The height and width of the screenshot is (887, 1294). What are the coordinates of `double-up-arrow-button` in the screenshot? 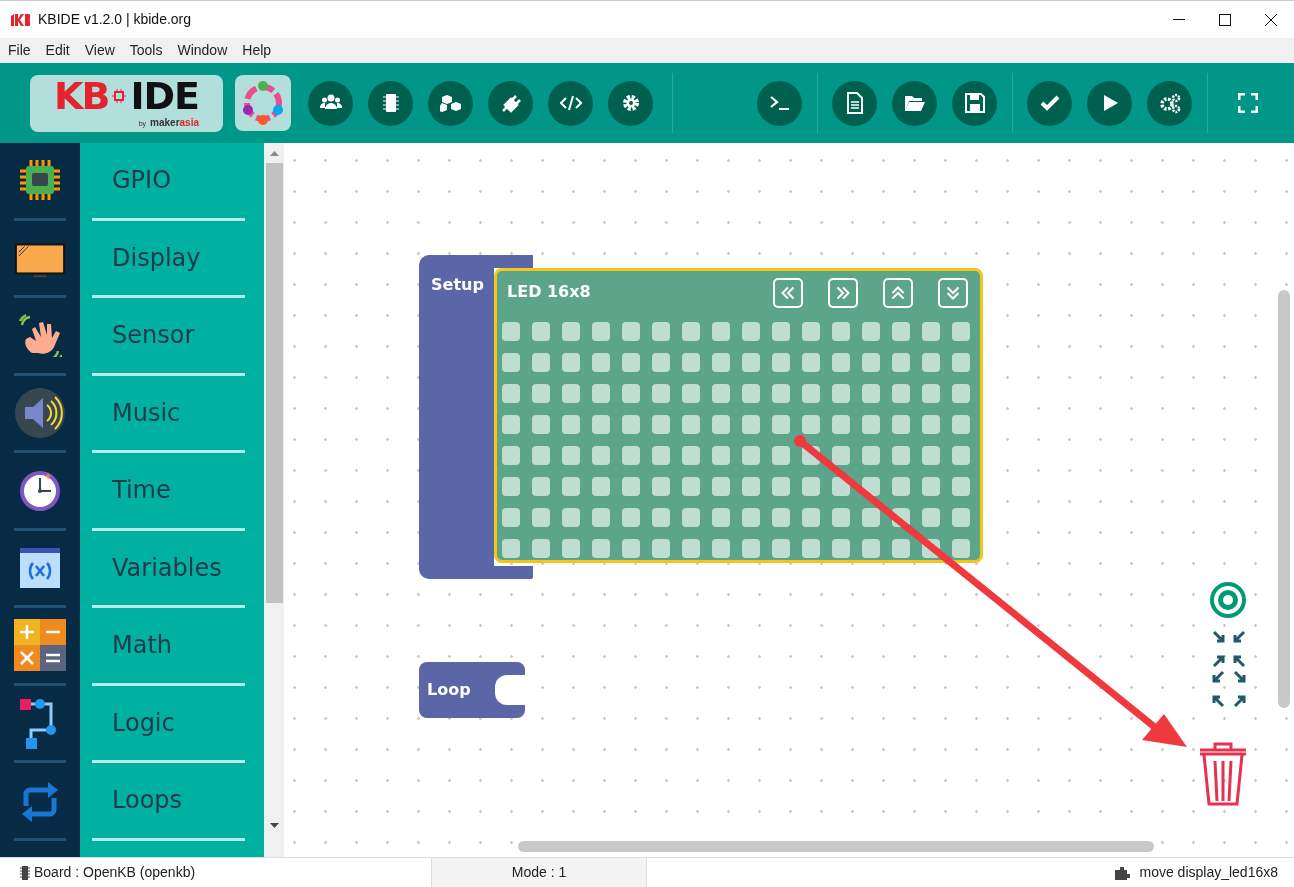 It's located at (898, 293).